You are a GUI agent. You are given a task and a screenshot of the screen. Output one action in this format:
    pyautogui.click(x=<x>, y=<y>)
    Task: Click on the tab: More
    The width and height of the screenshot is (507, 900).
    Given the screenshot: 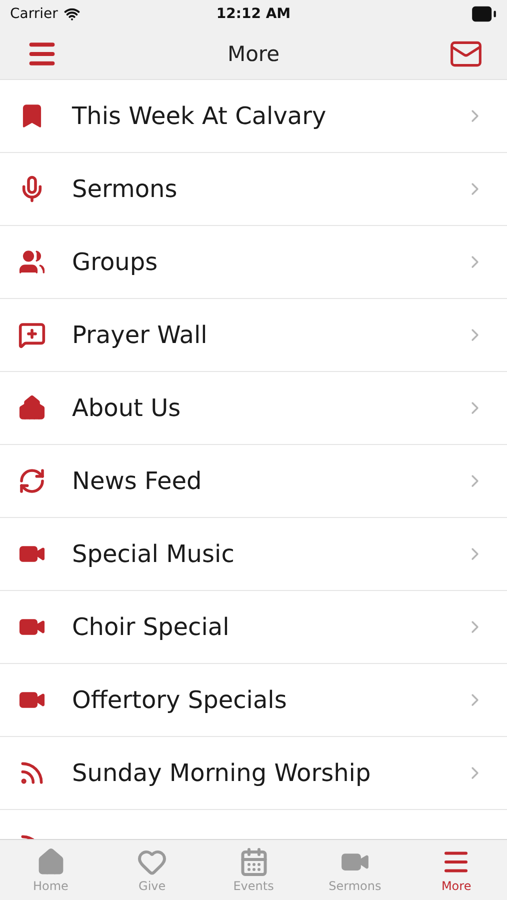 What is the action you would take?
    pyautogui.click(x=456, y=870)
    